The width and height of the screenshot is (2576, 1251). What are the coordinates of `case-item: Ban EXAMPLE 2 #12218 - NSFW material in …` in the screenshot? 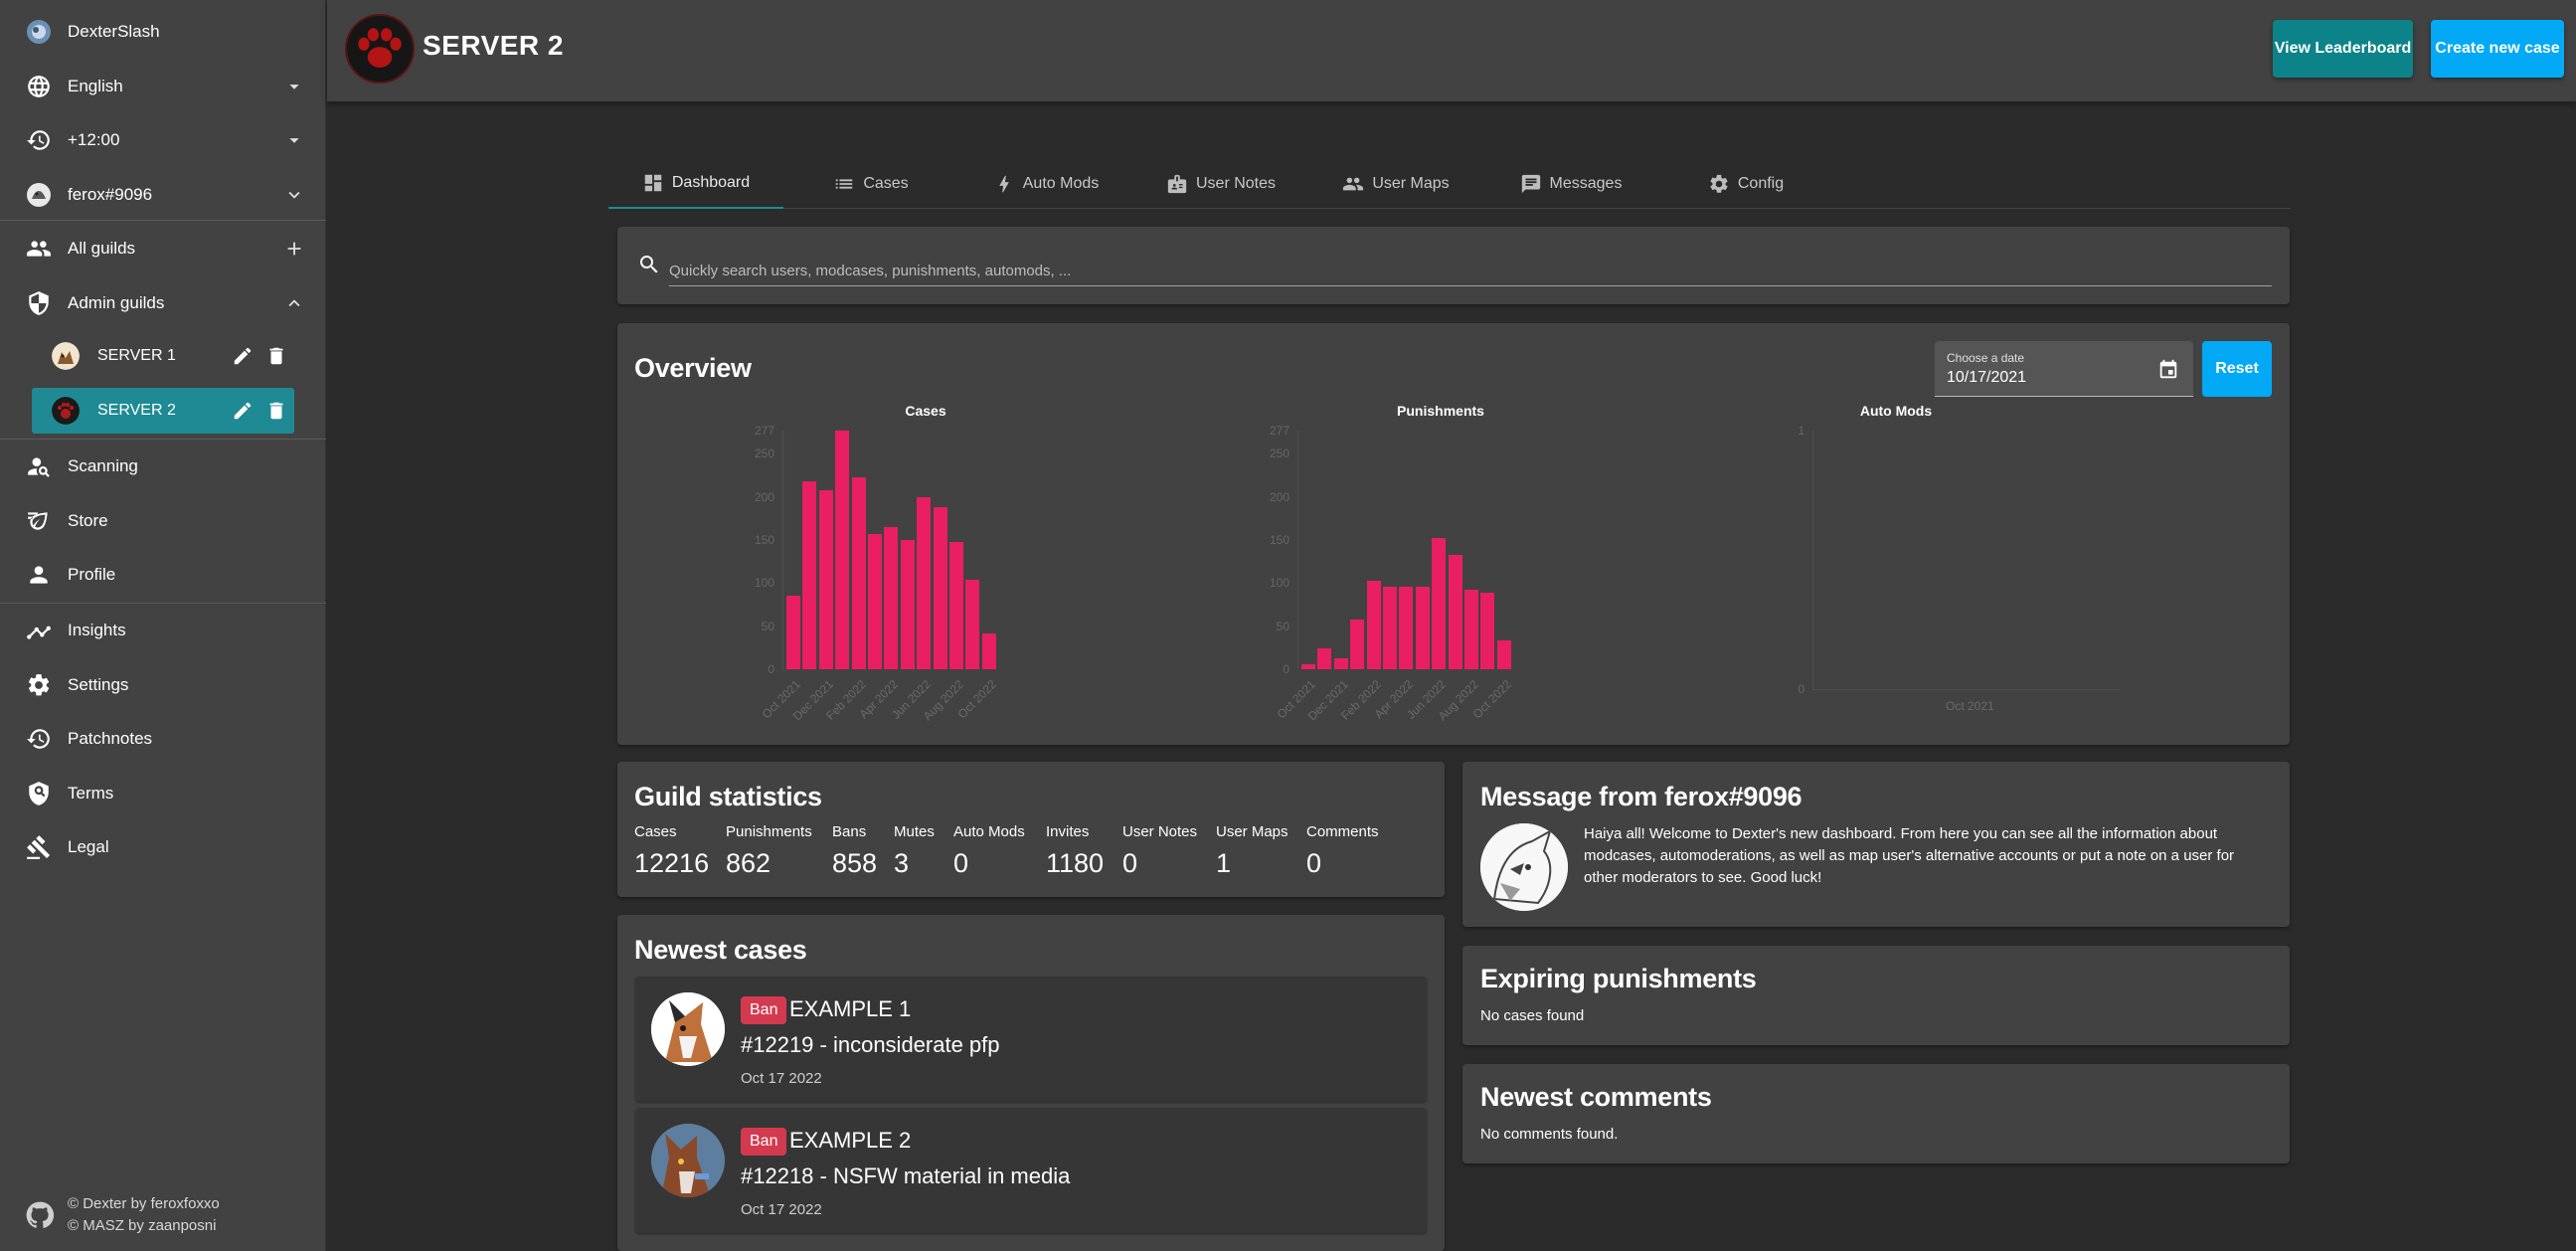 It's located at (1031, 1170).